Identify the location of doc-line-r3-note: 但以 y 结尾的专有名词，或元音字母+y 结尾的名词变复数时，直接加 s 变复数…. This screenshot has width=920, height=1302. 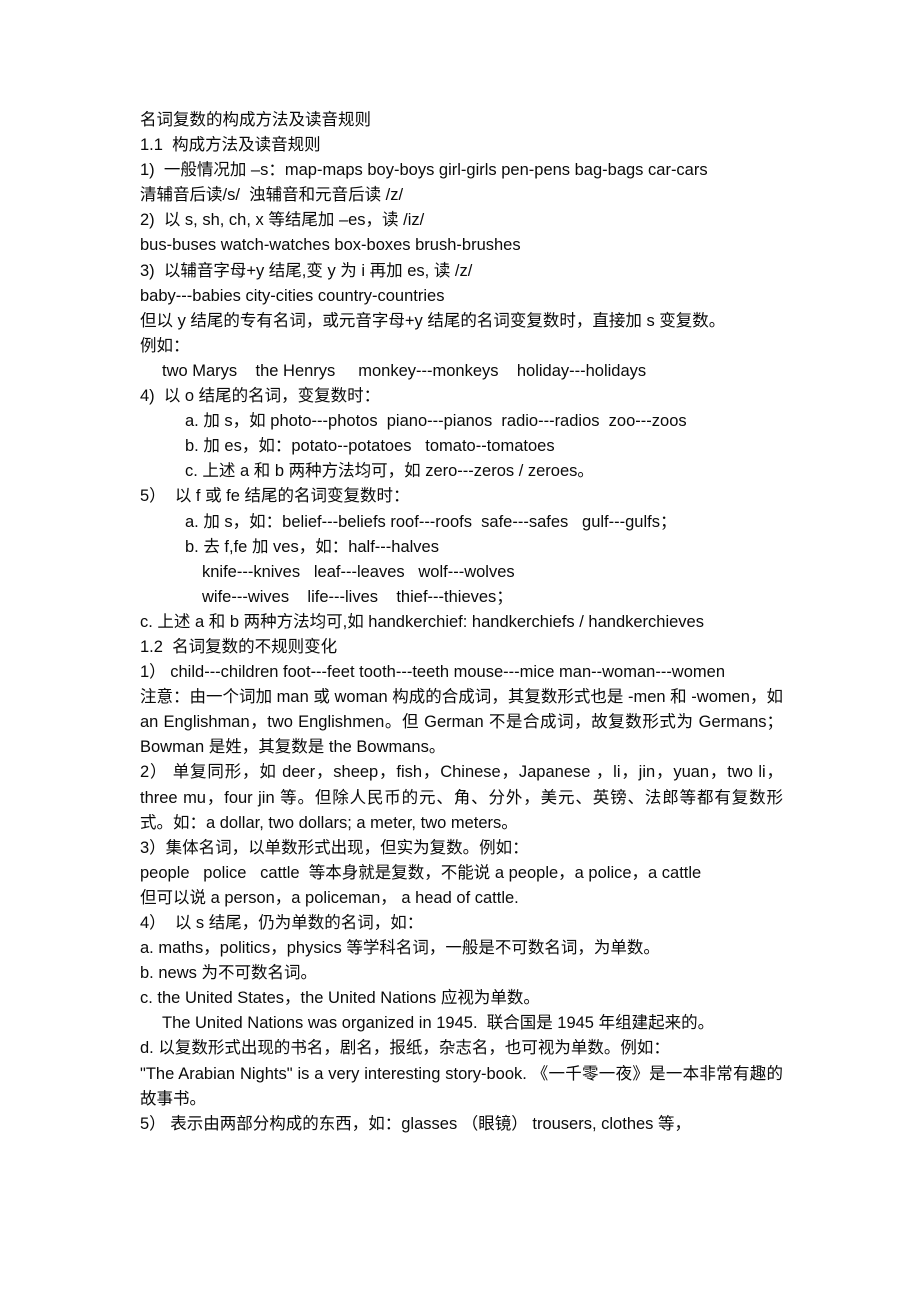
(433, 320).